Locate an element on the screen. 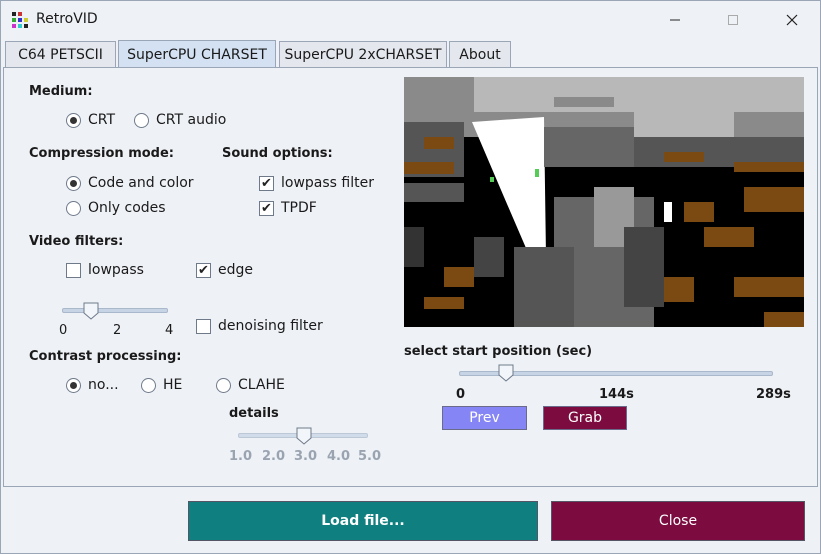  compression-code-color-radio: Code and color is located at coordinates (130, 183).